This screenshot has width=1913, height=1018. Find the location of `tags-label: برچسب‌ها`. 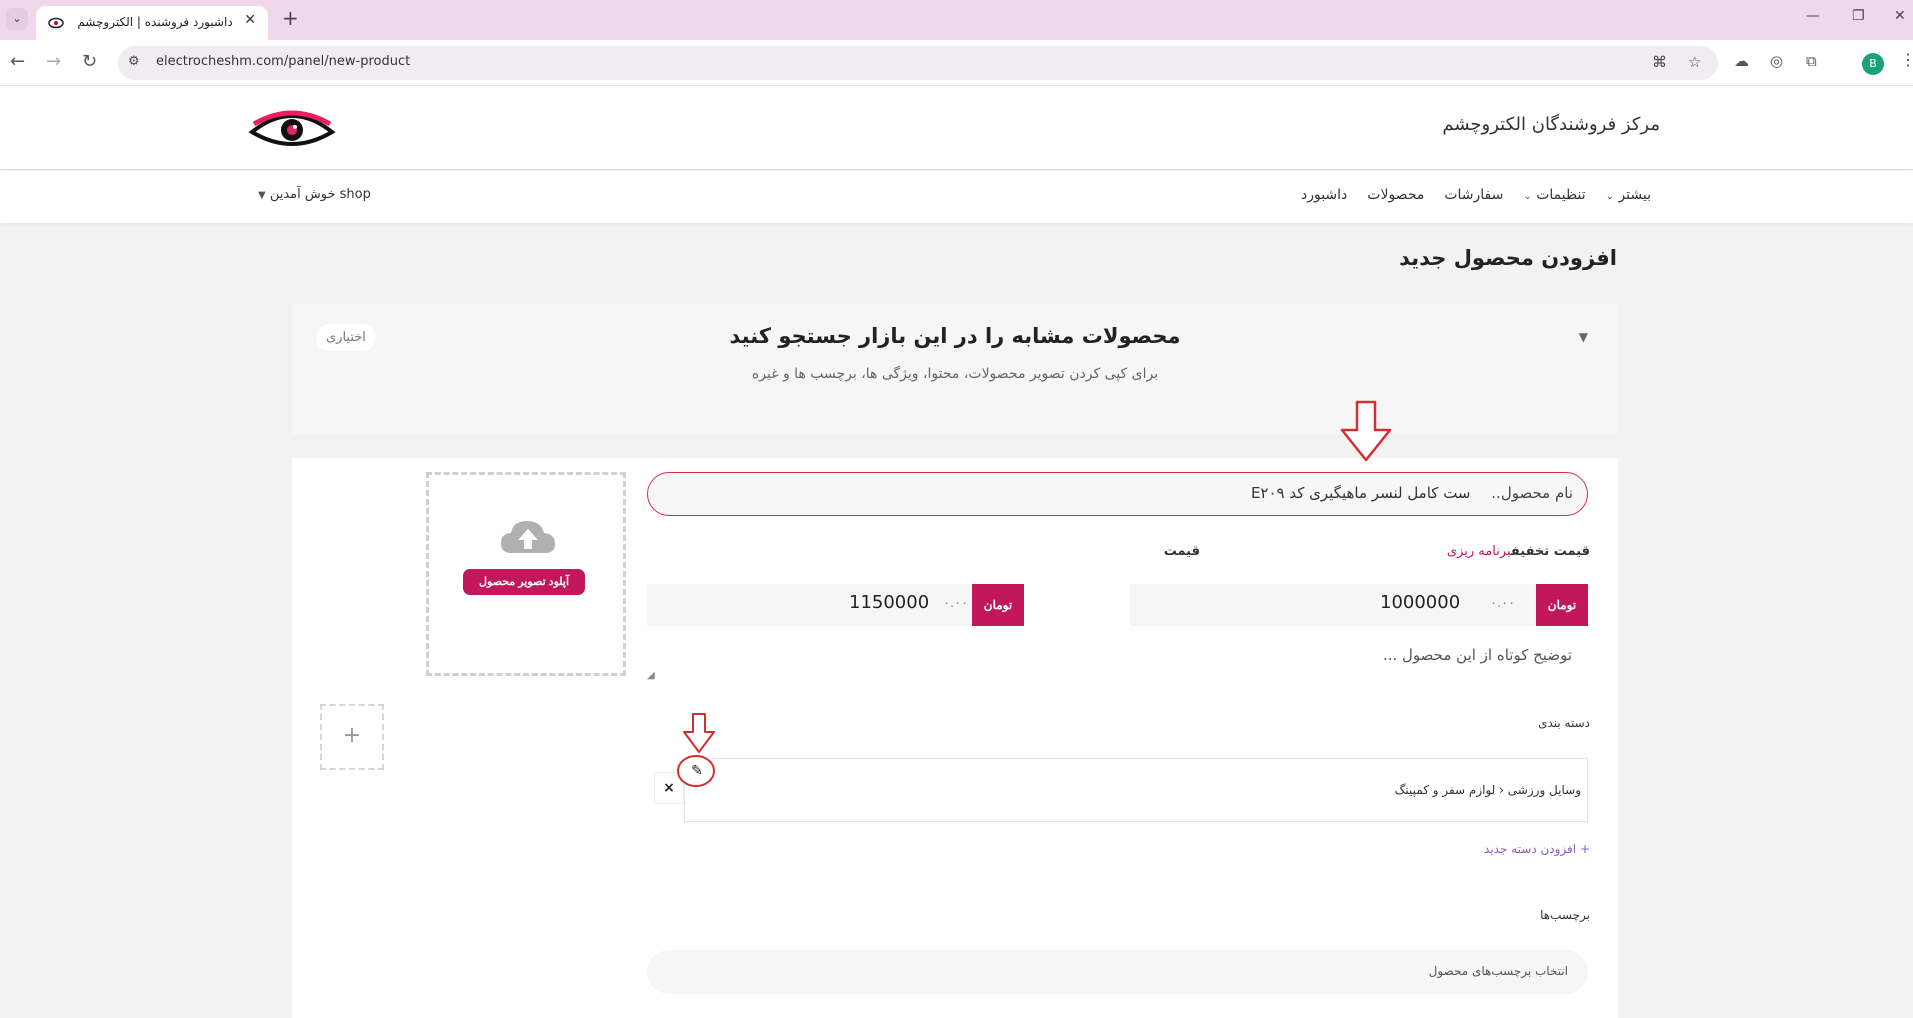

tags-label: برچسب‌ها is located at coordinates (1565, 915).